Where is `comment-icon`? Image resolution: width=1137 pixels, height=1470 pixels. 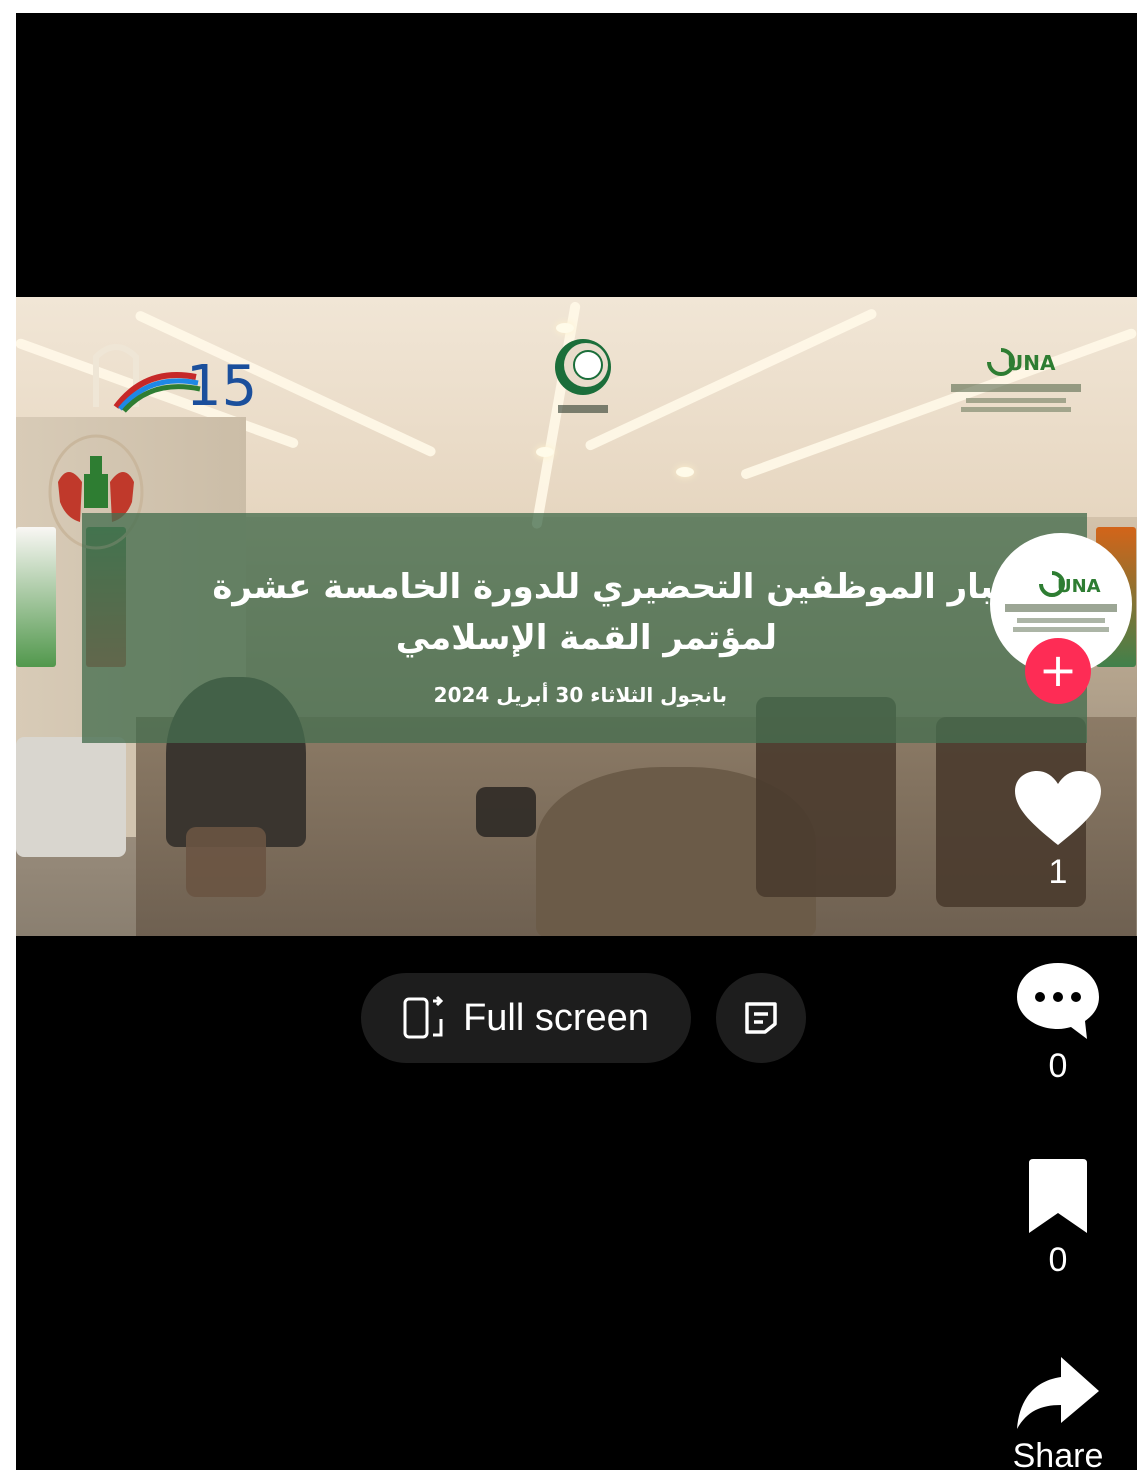
comment-icon is located at coordinates (1058, 1001).